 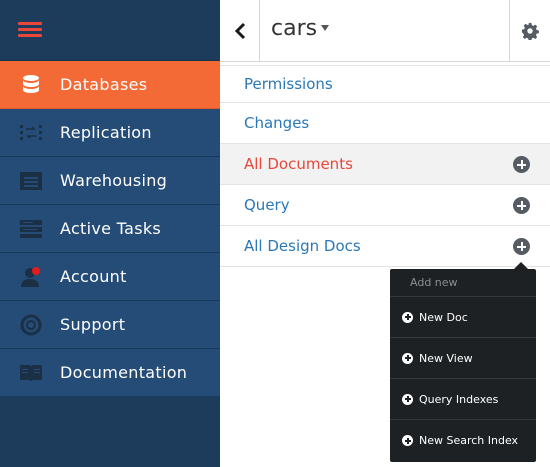 I want to click on sidebar-item-active-tasks: Active Tasks, so click(x=110, y=229).